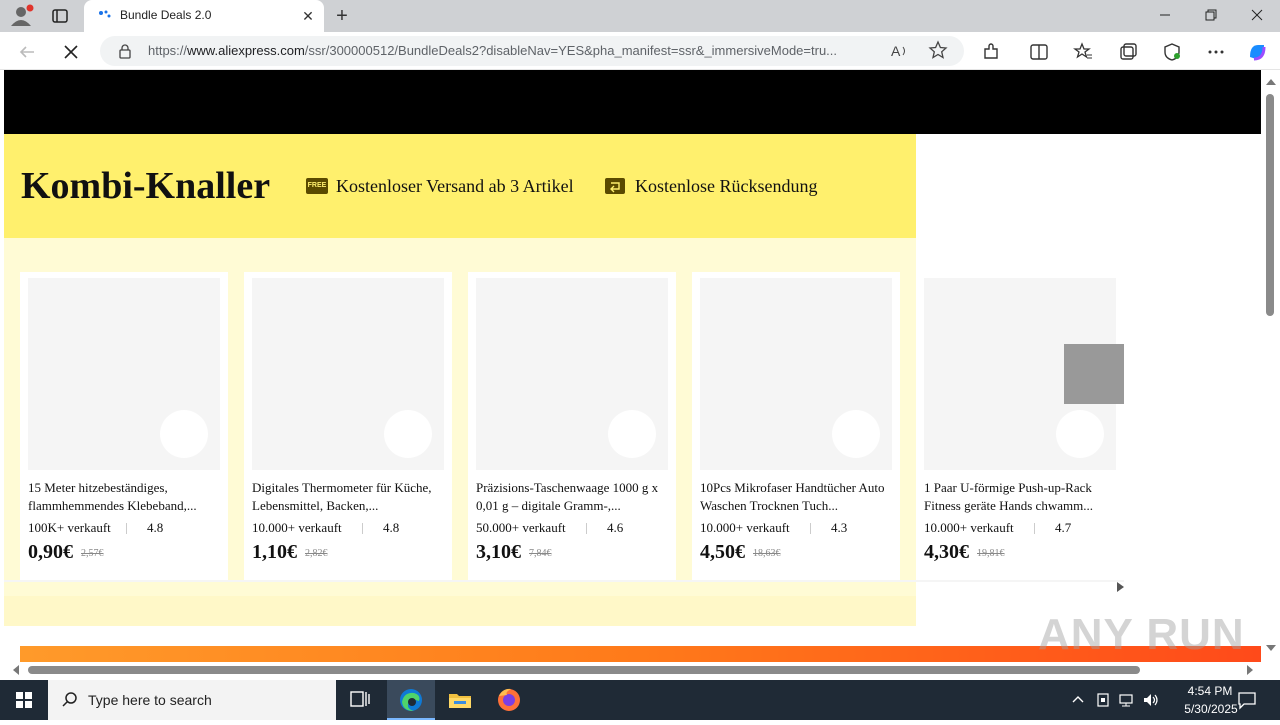 The width and height of the screenshot is (1280, 725). What do you see at coordinates (991, 553) in the screenshot?
I see `original-price: 19,81€` at bounding box center [991, 553].